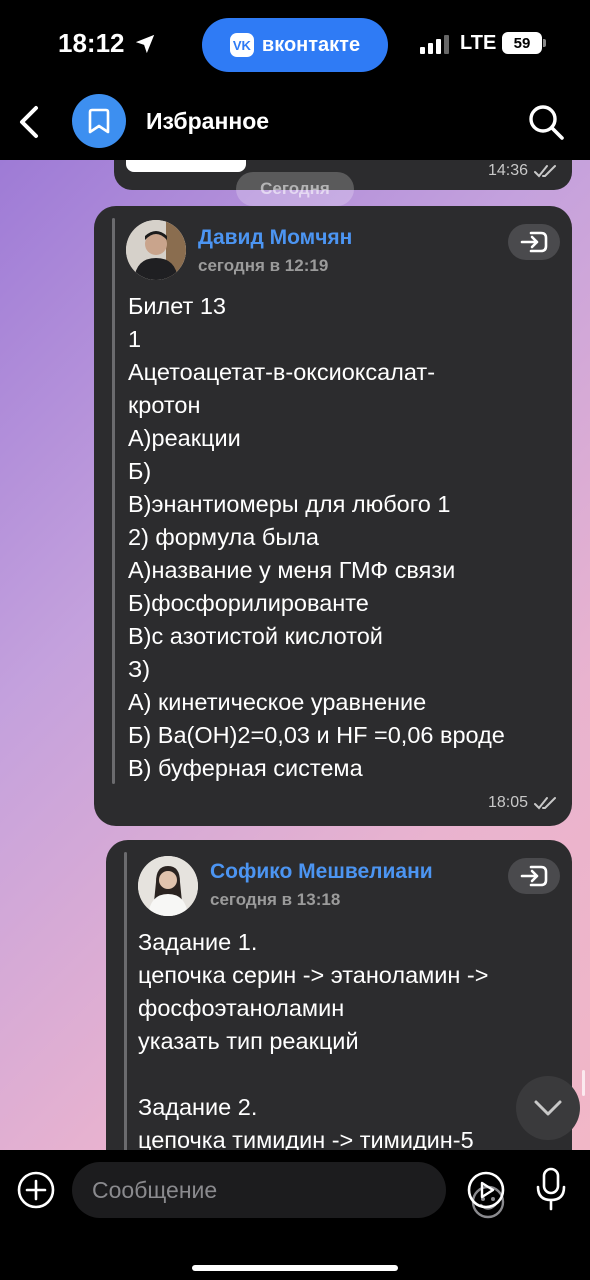 This screenshot has width=590, height=1280. What do you see at coordinates (507, 802) in the screenshot?
I see `message-time: 18:05` at bounding box center [507, 802].